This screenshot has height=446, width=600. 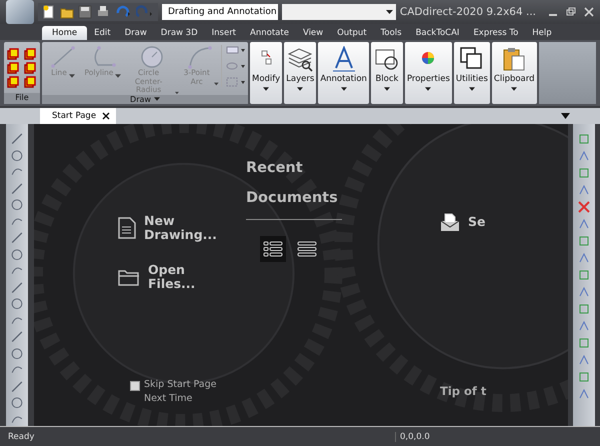 I want to click on ribbon-tab: BackToCAI, so click(x=437, y=33).